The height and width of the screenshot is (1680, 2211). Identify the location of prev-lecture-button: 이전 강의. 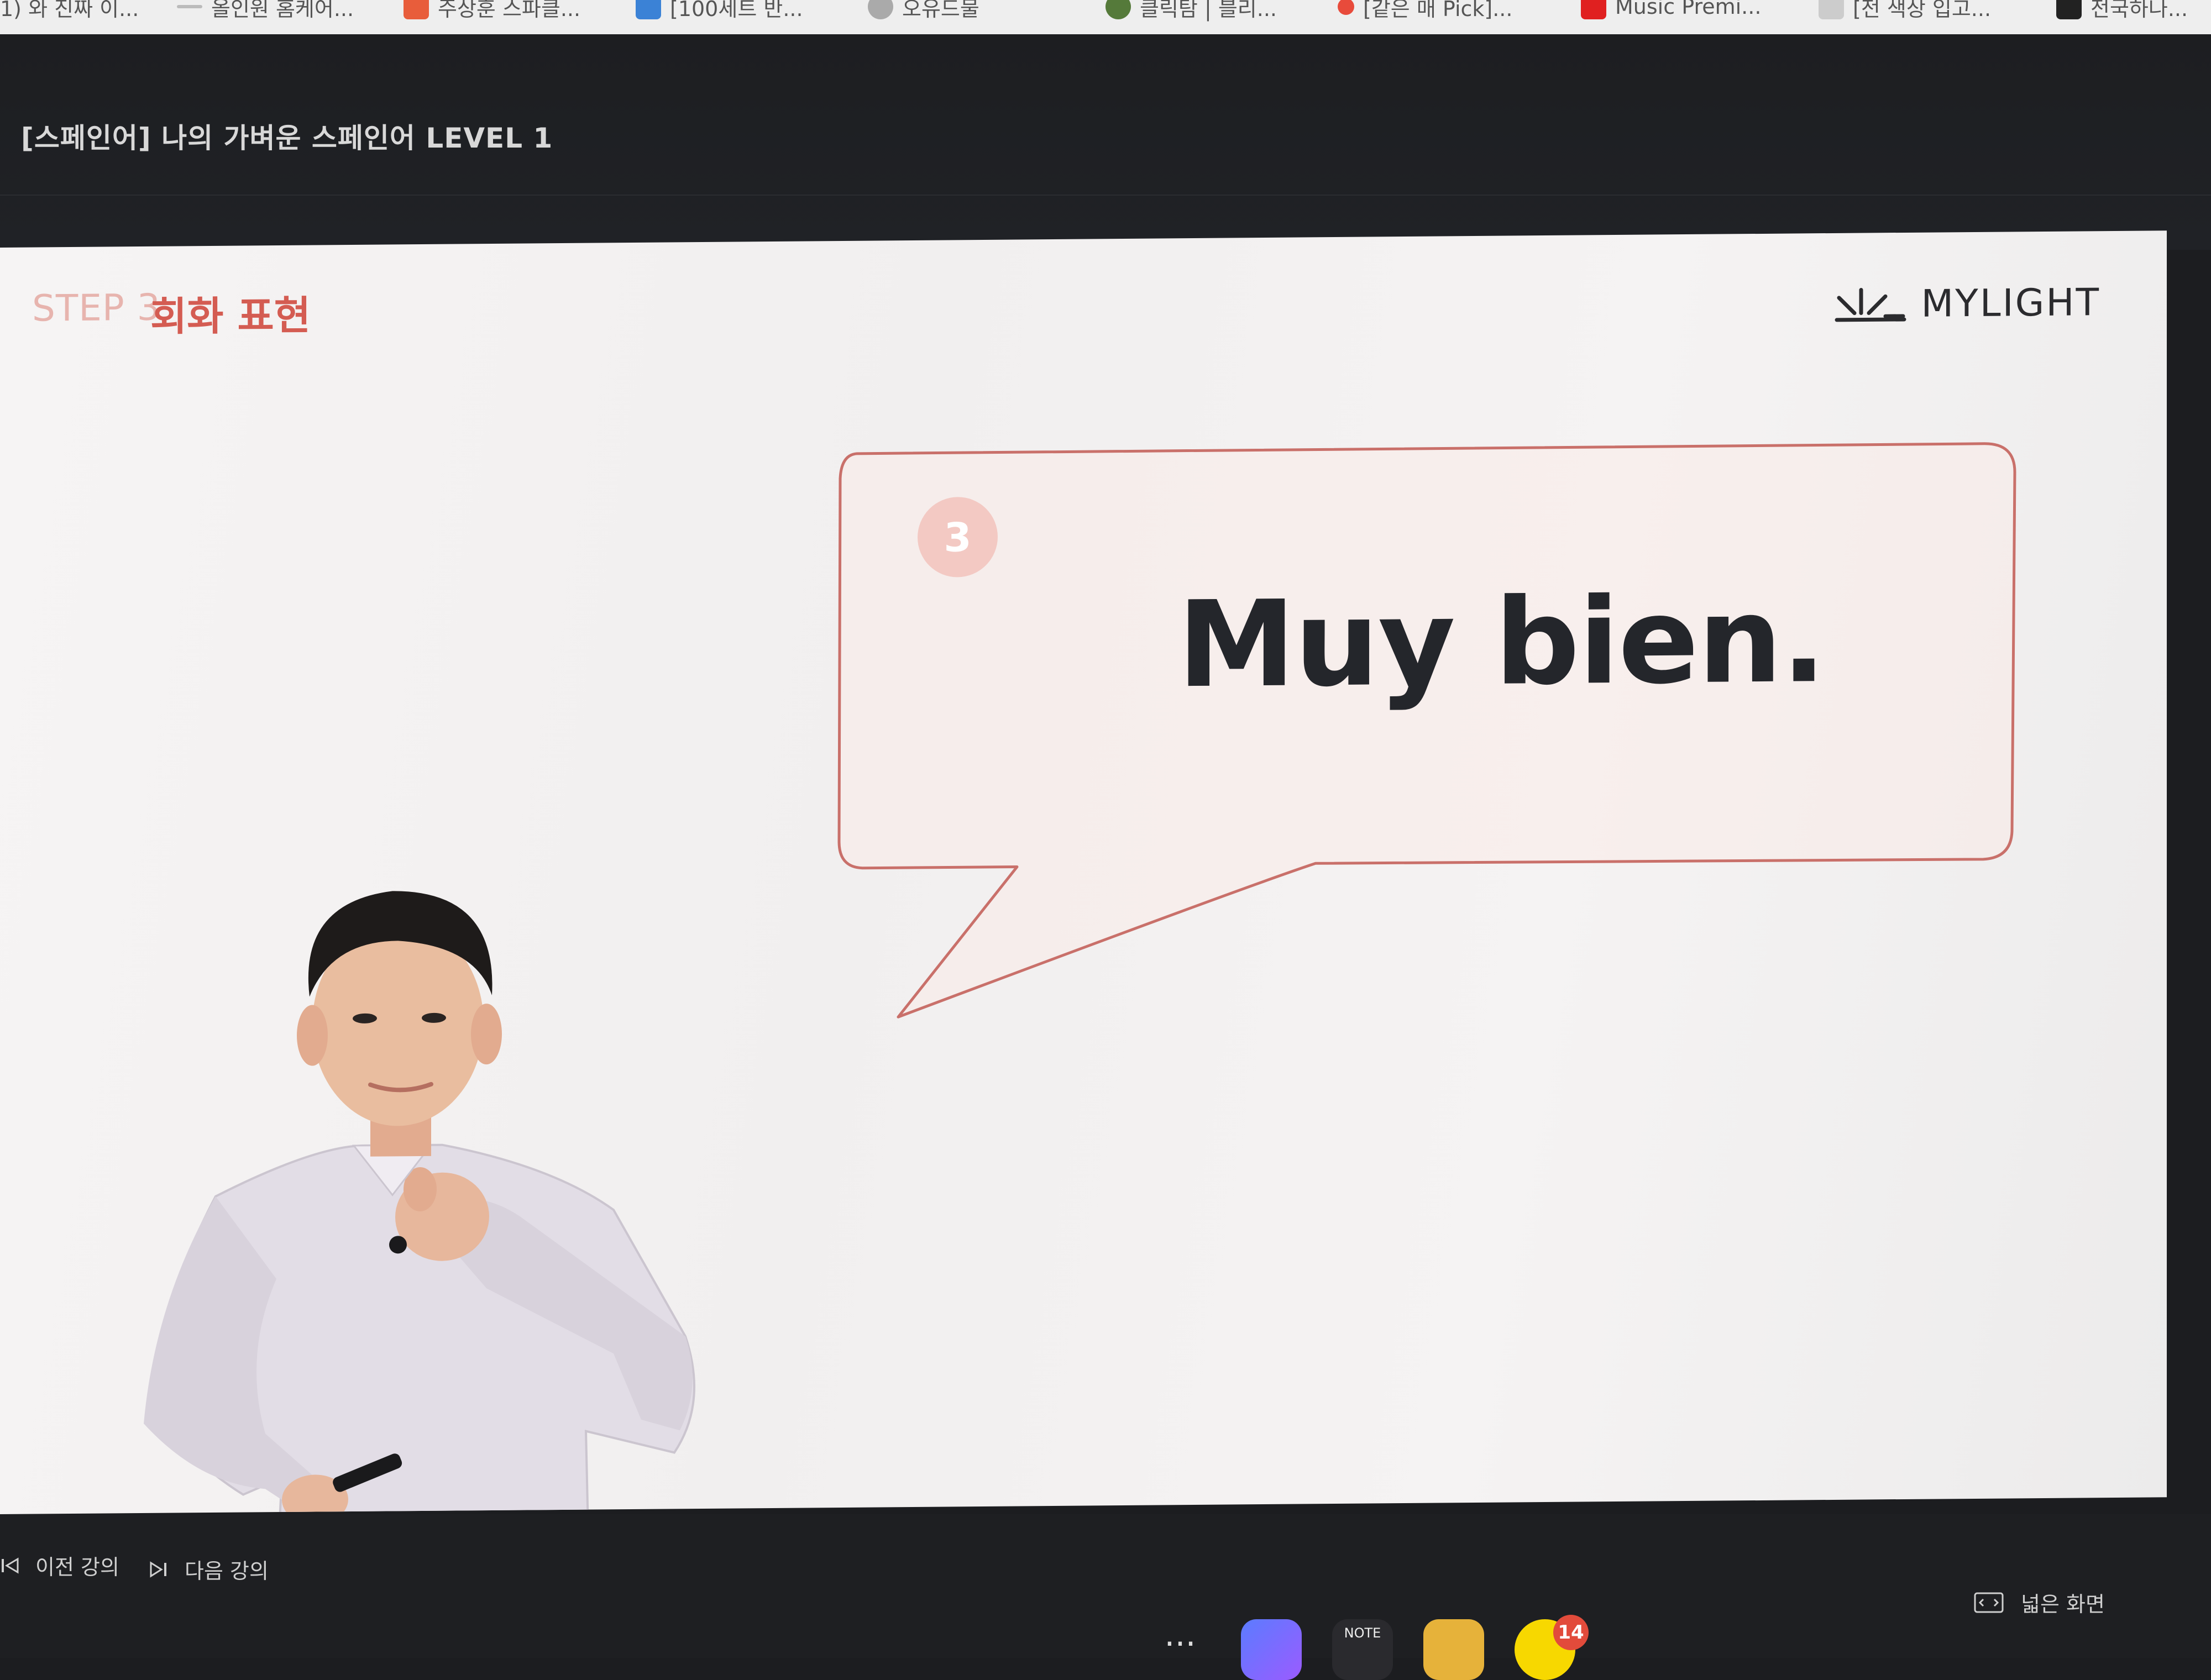
(59, 1566).